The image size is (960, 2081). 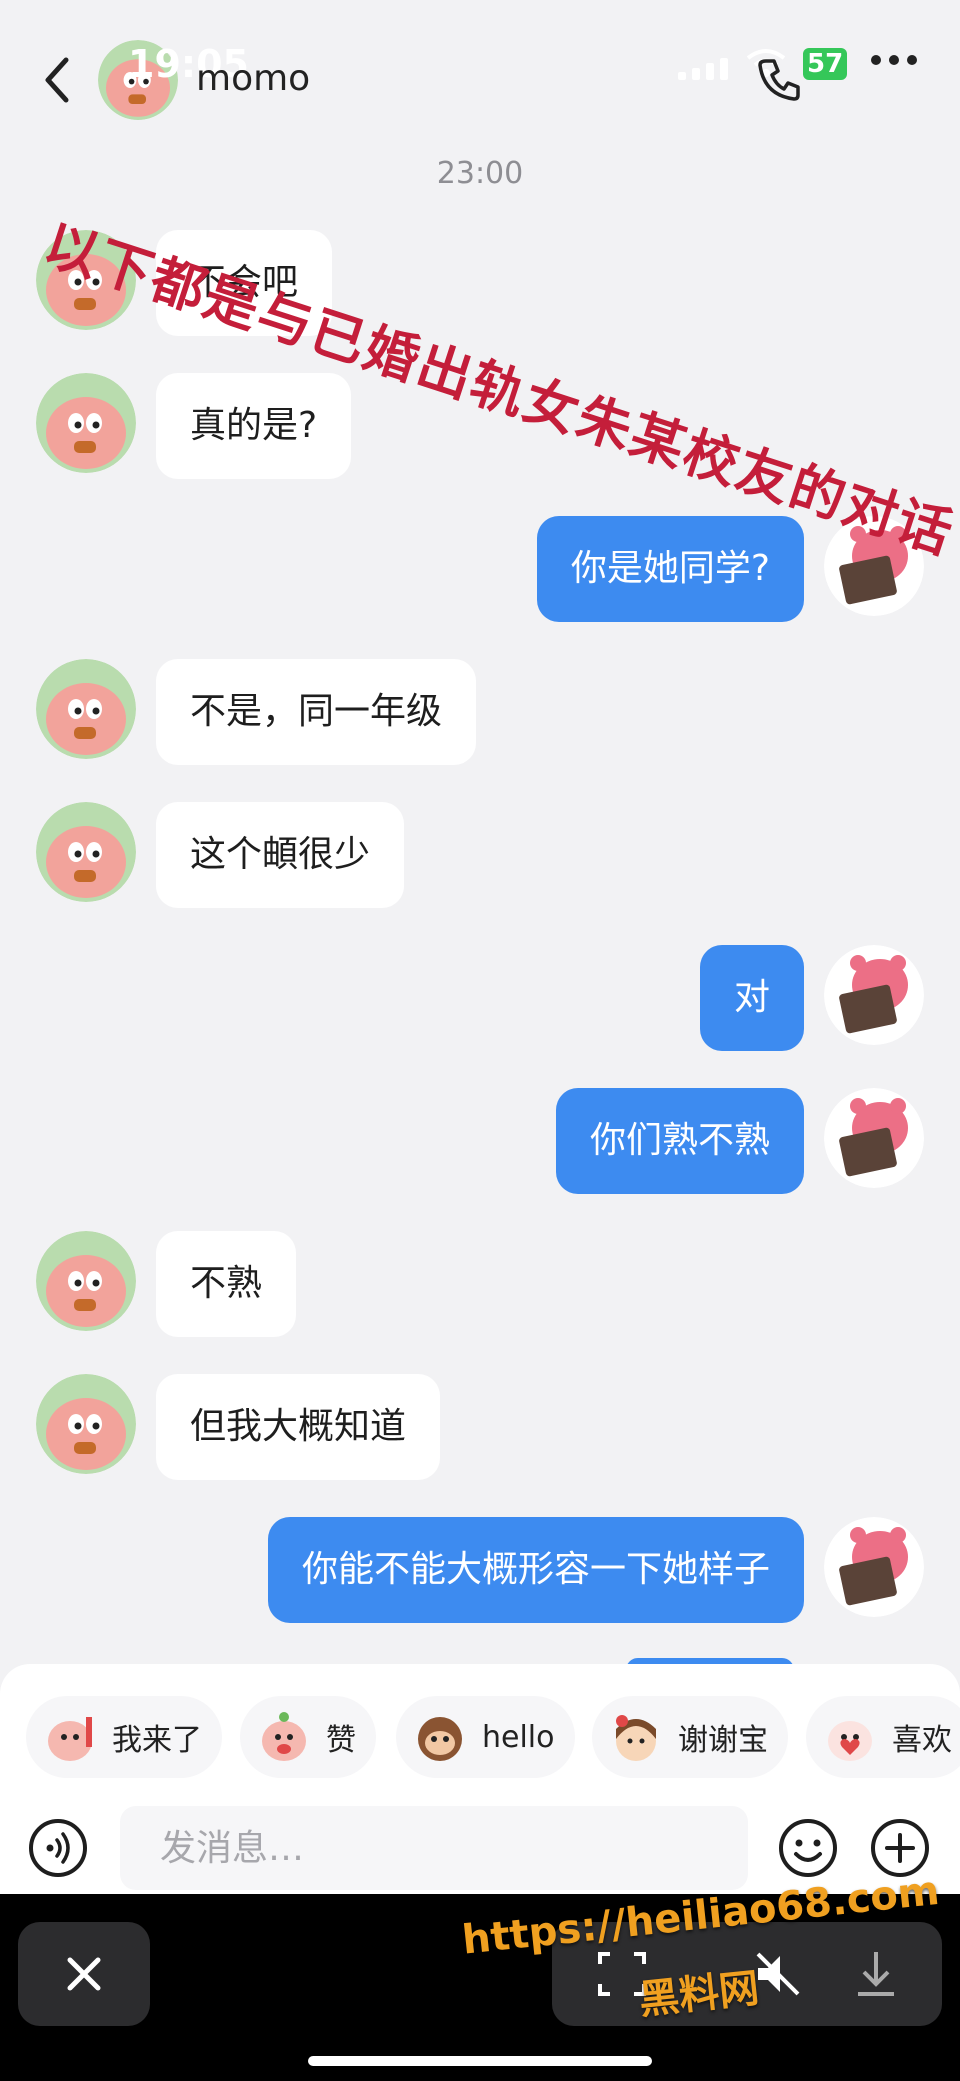 I want to click on phone-call-icon, so click(x=780, y=79).